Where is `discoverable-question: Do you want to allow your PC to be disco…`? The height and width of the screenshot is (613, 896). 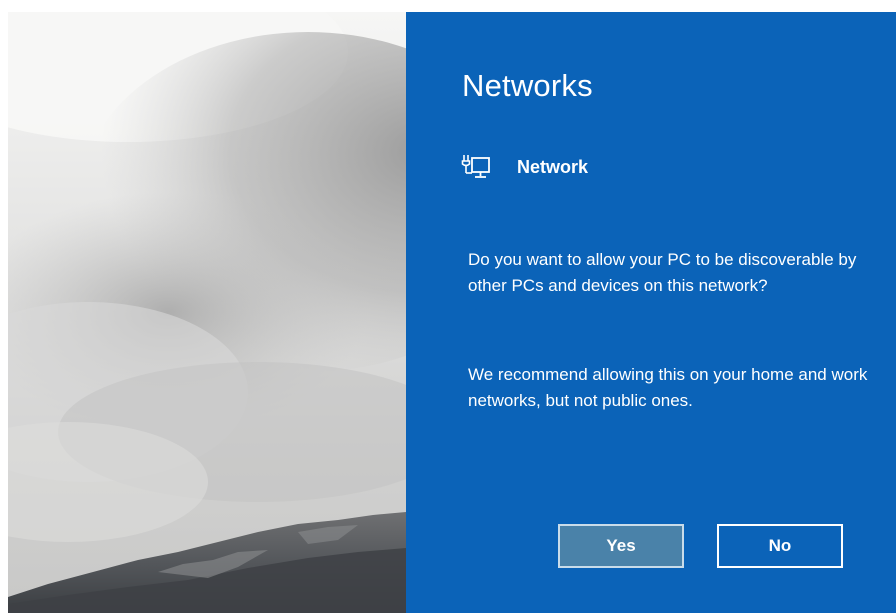 discoverable-question: Do you want to allow your PC to be disco… is located at coordinates (662, 272).